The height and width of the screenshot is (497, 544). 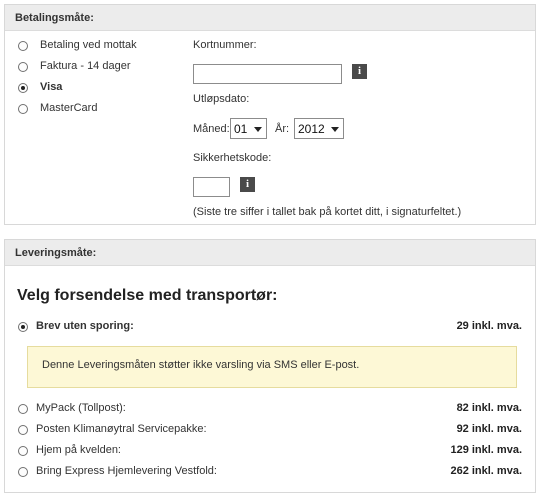 I want to click on payment-radio-visa, so click(x=23, y=88).